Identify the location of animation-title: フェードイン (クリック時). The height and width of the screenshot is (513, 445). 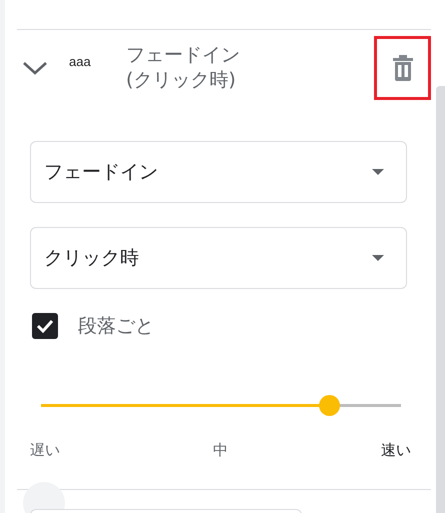
(183, 68).